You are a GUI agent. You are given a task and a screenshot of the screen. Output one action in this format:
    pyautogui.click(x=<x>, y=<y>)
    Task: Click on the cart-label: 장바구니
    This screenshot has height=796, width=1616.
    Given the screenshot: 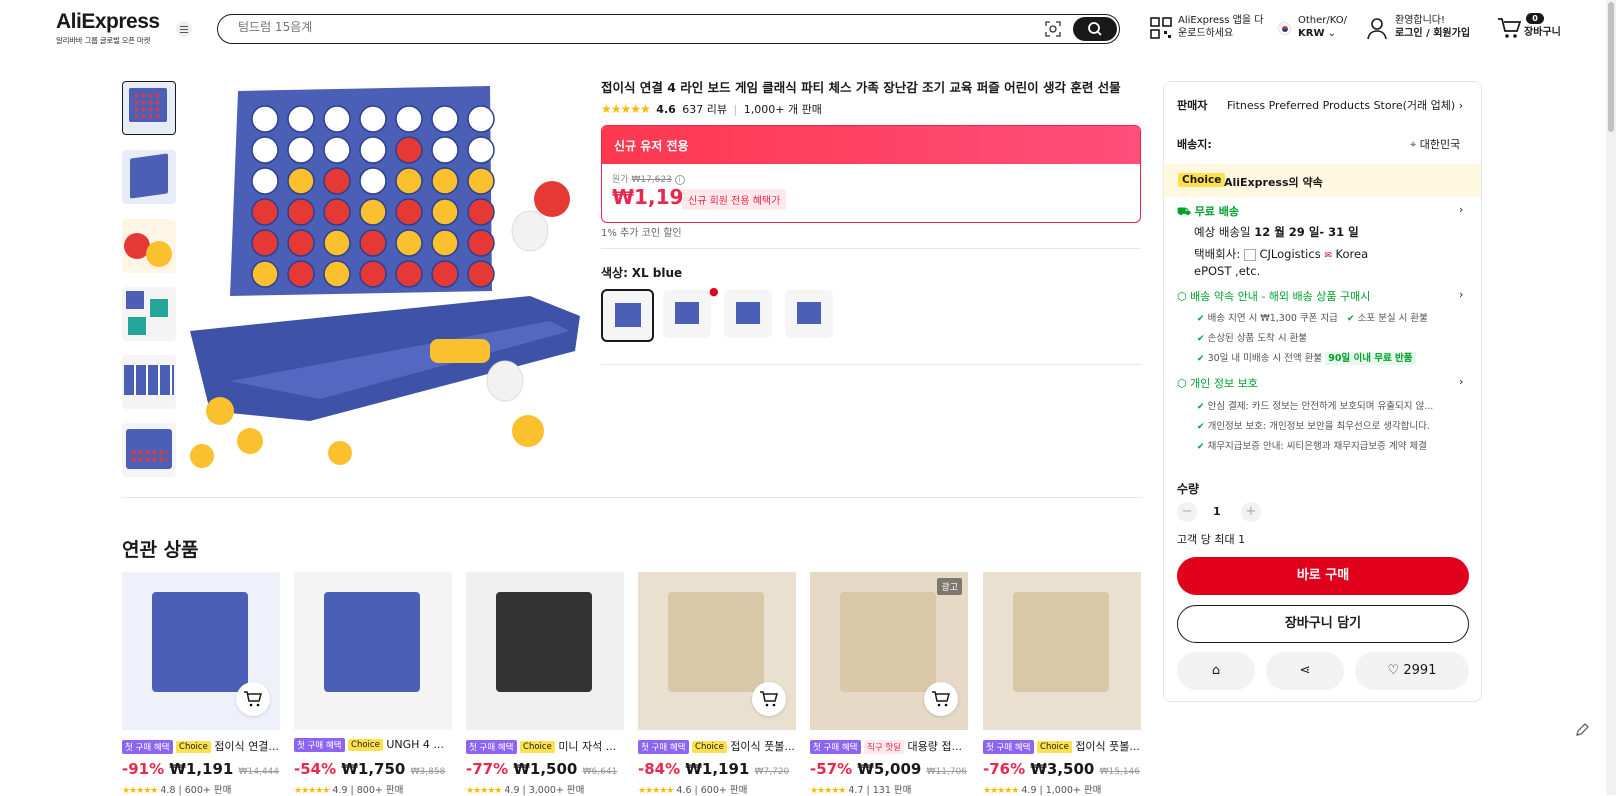 What is the action you would take?
    pyautogui.click(x=1542, y=32)
    